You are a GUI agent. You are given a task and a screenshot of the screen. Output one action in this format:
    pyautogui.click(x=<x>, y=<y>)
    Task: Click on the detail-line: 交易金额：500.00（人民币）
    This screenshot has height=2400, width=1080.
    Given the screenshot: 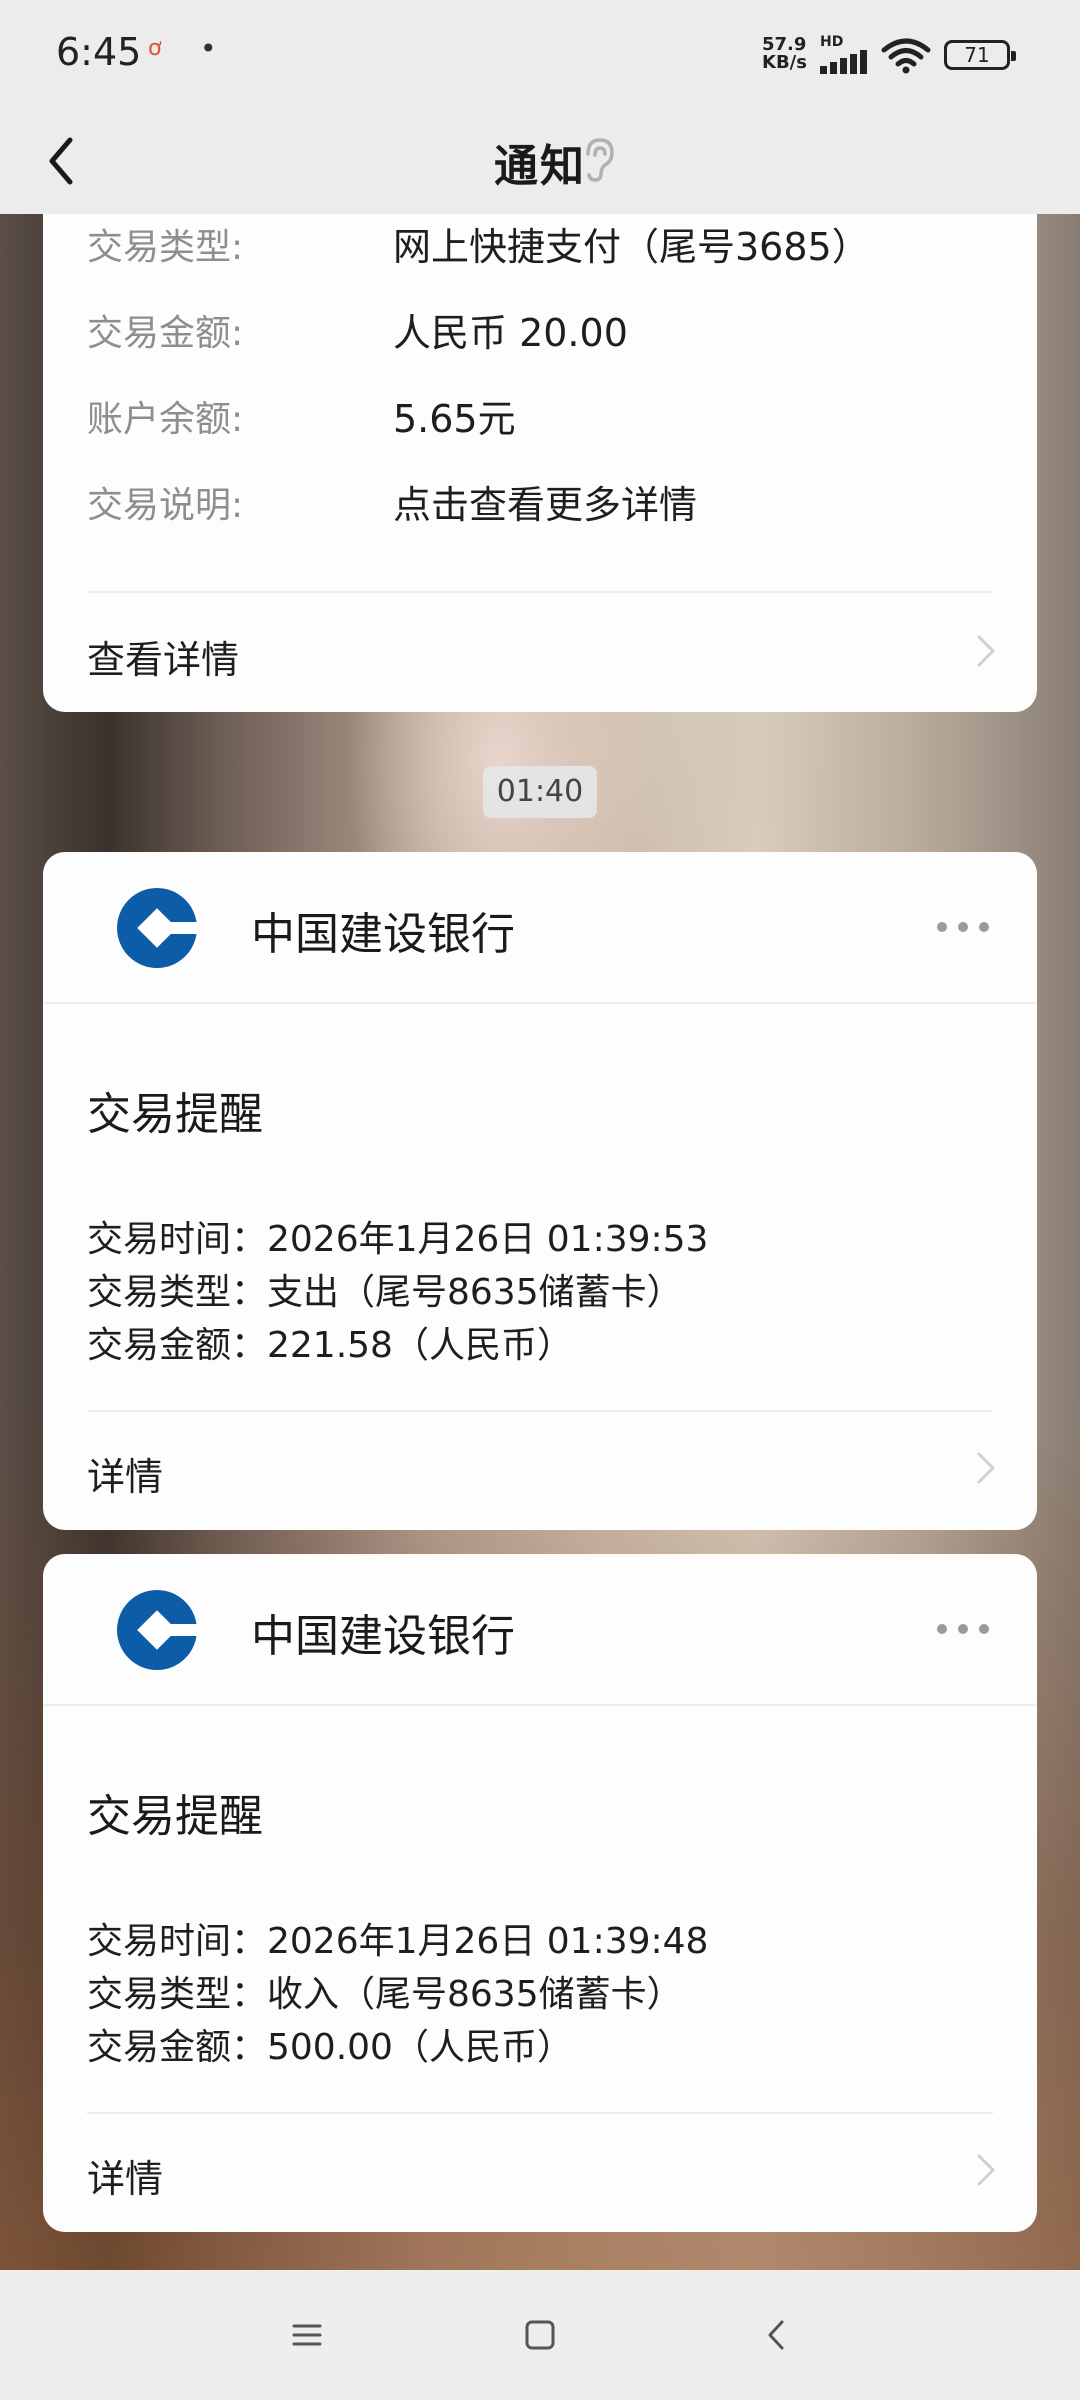 What is the action you would take?
    pyautogui.click(x=330, y=2047)
    